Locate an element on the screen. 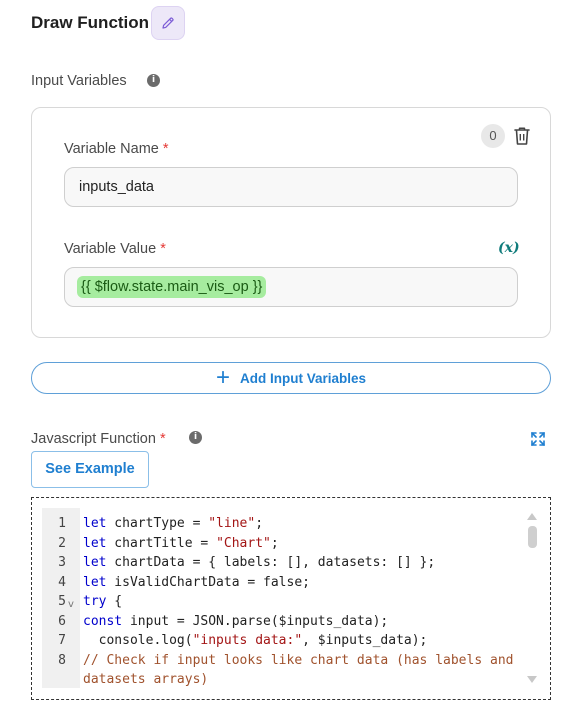 Image resolution: width=568 pixels, height=727 pixels. line-number: 4 is located at coordinates (62, 582).